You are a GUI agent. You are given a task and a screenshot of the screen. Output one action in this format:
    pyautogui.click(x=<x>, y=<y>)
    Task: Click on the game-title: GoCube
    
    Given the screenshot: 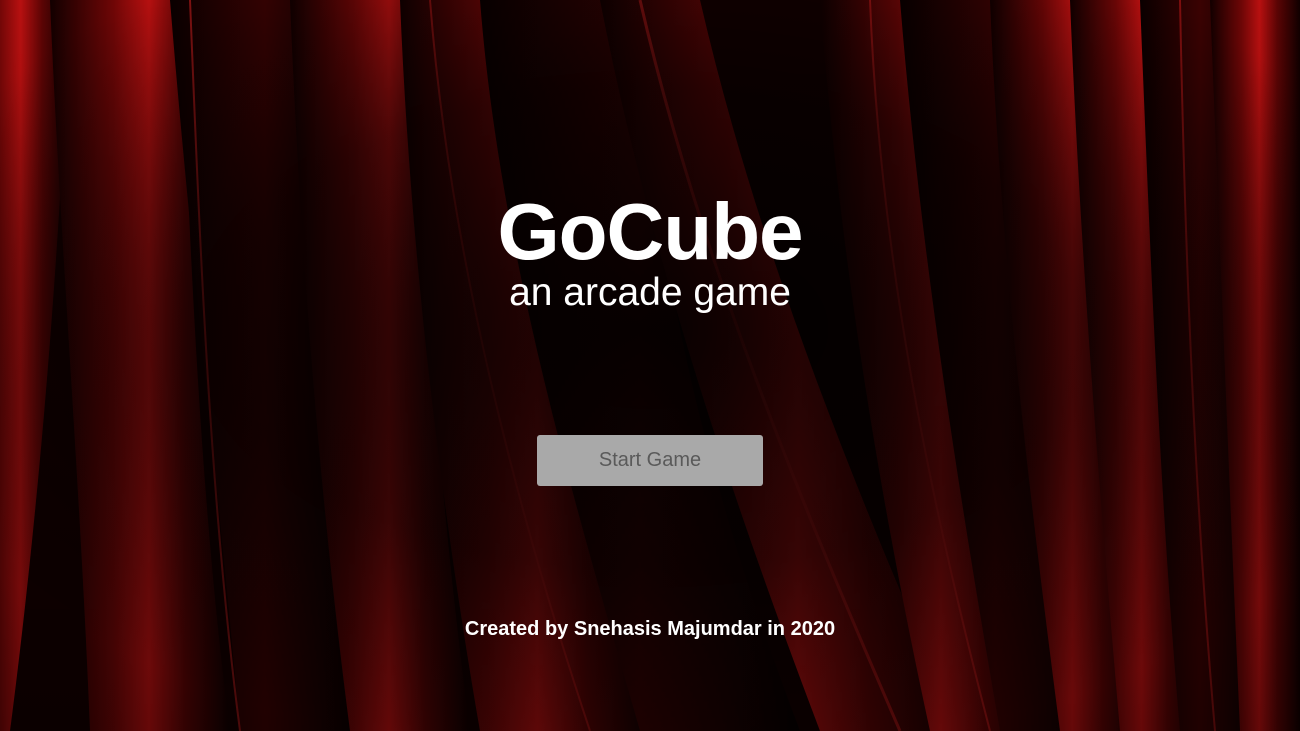 What is the action you would take?
    pyautogui.click(x=650, y=231)
    